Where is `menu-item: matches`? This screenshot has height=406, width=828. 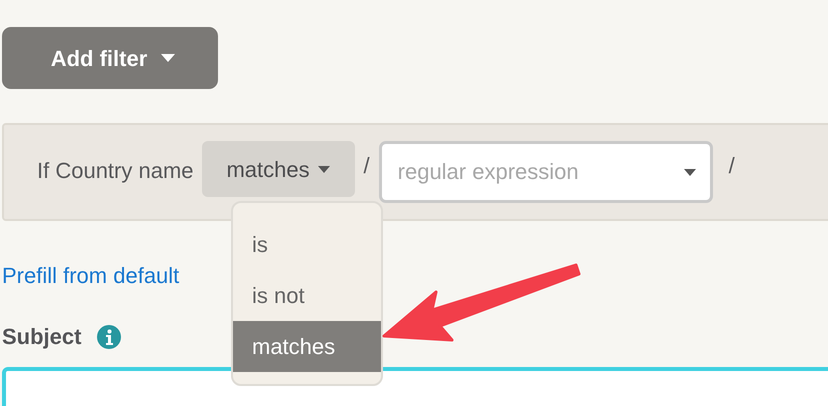 menu-item: matches is located at coordinates (307, 346).